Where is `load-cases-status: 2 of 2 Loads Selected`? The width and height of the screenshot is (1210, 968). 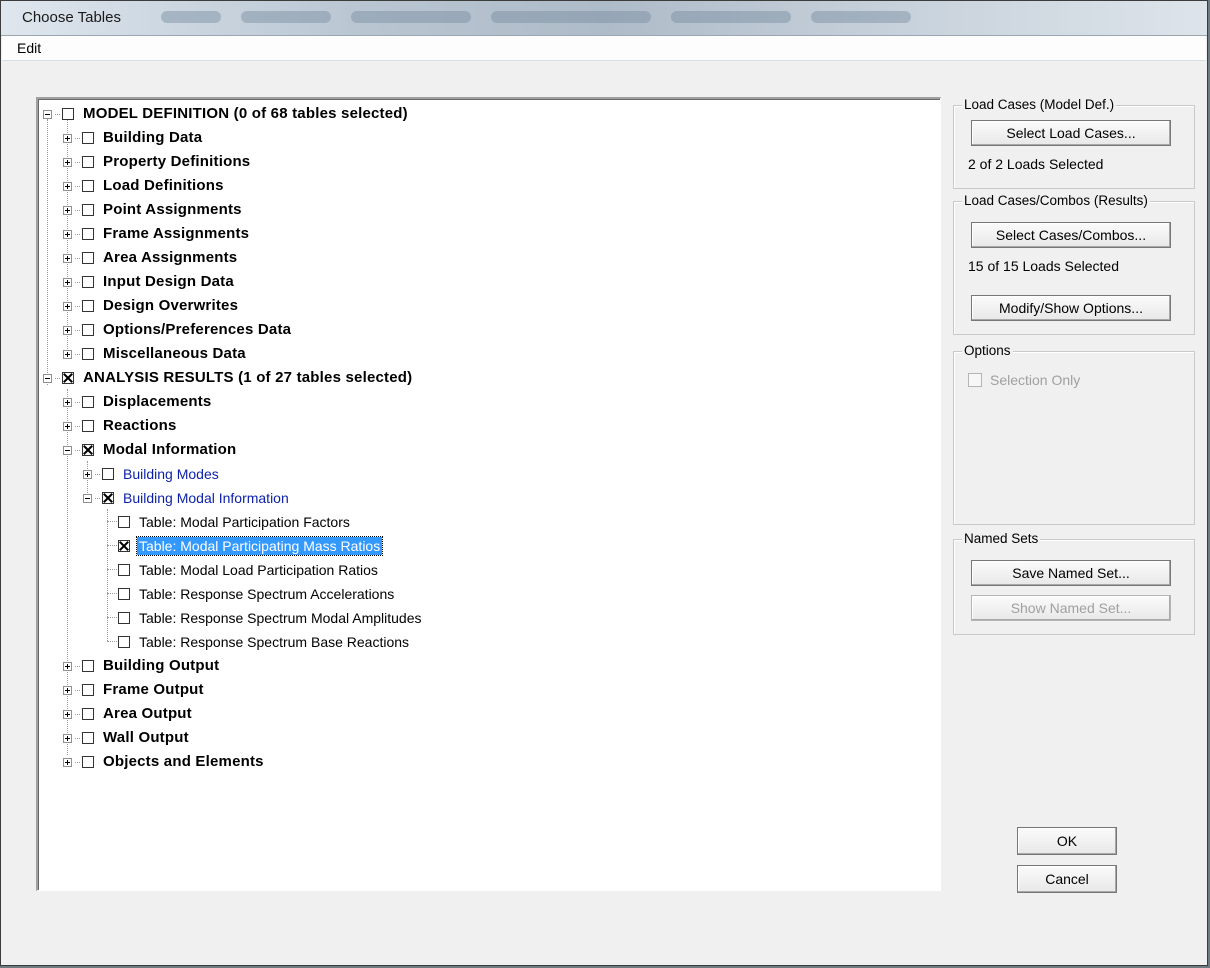 load-cases-status: 2 of 2 Loads Selected is located at coordinates (1036, 164).